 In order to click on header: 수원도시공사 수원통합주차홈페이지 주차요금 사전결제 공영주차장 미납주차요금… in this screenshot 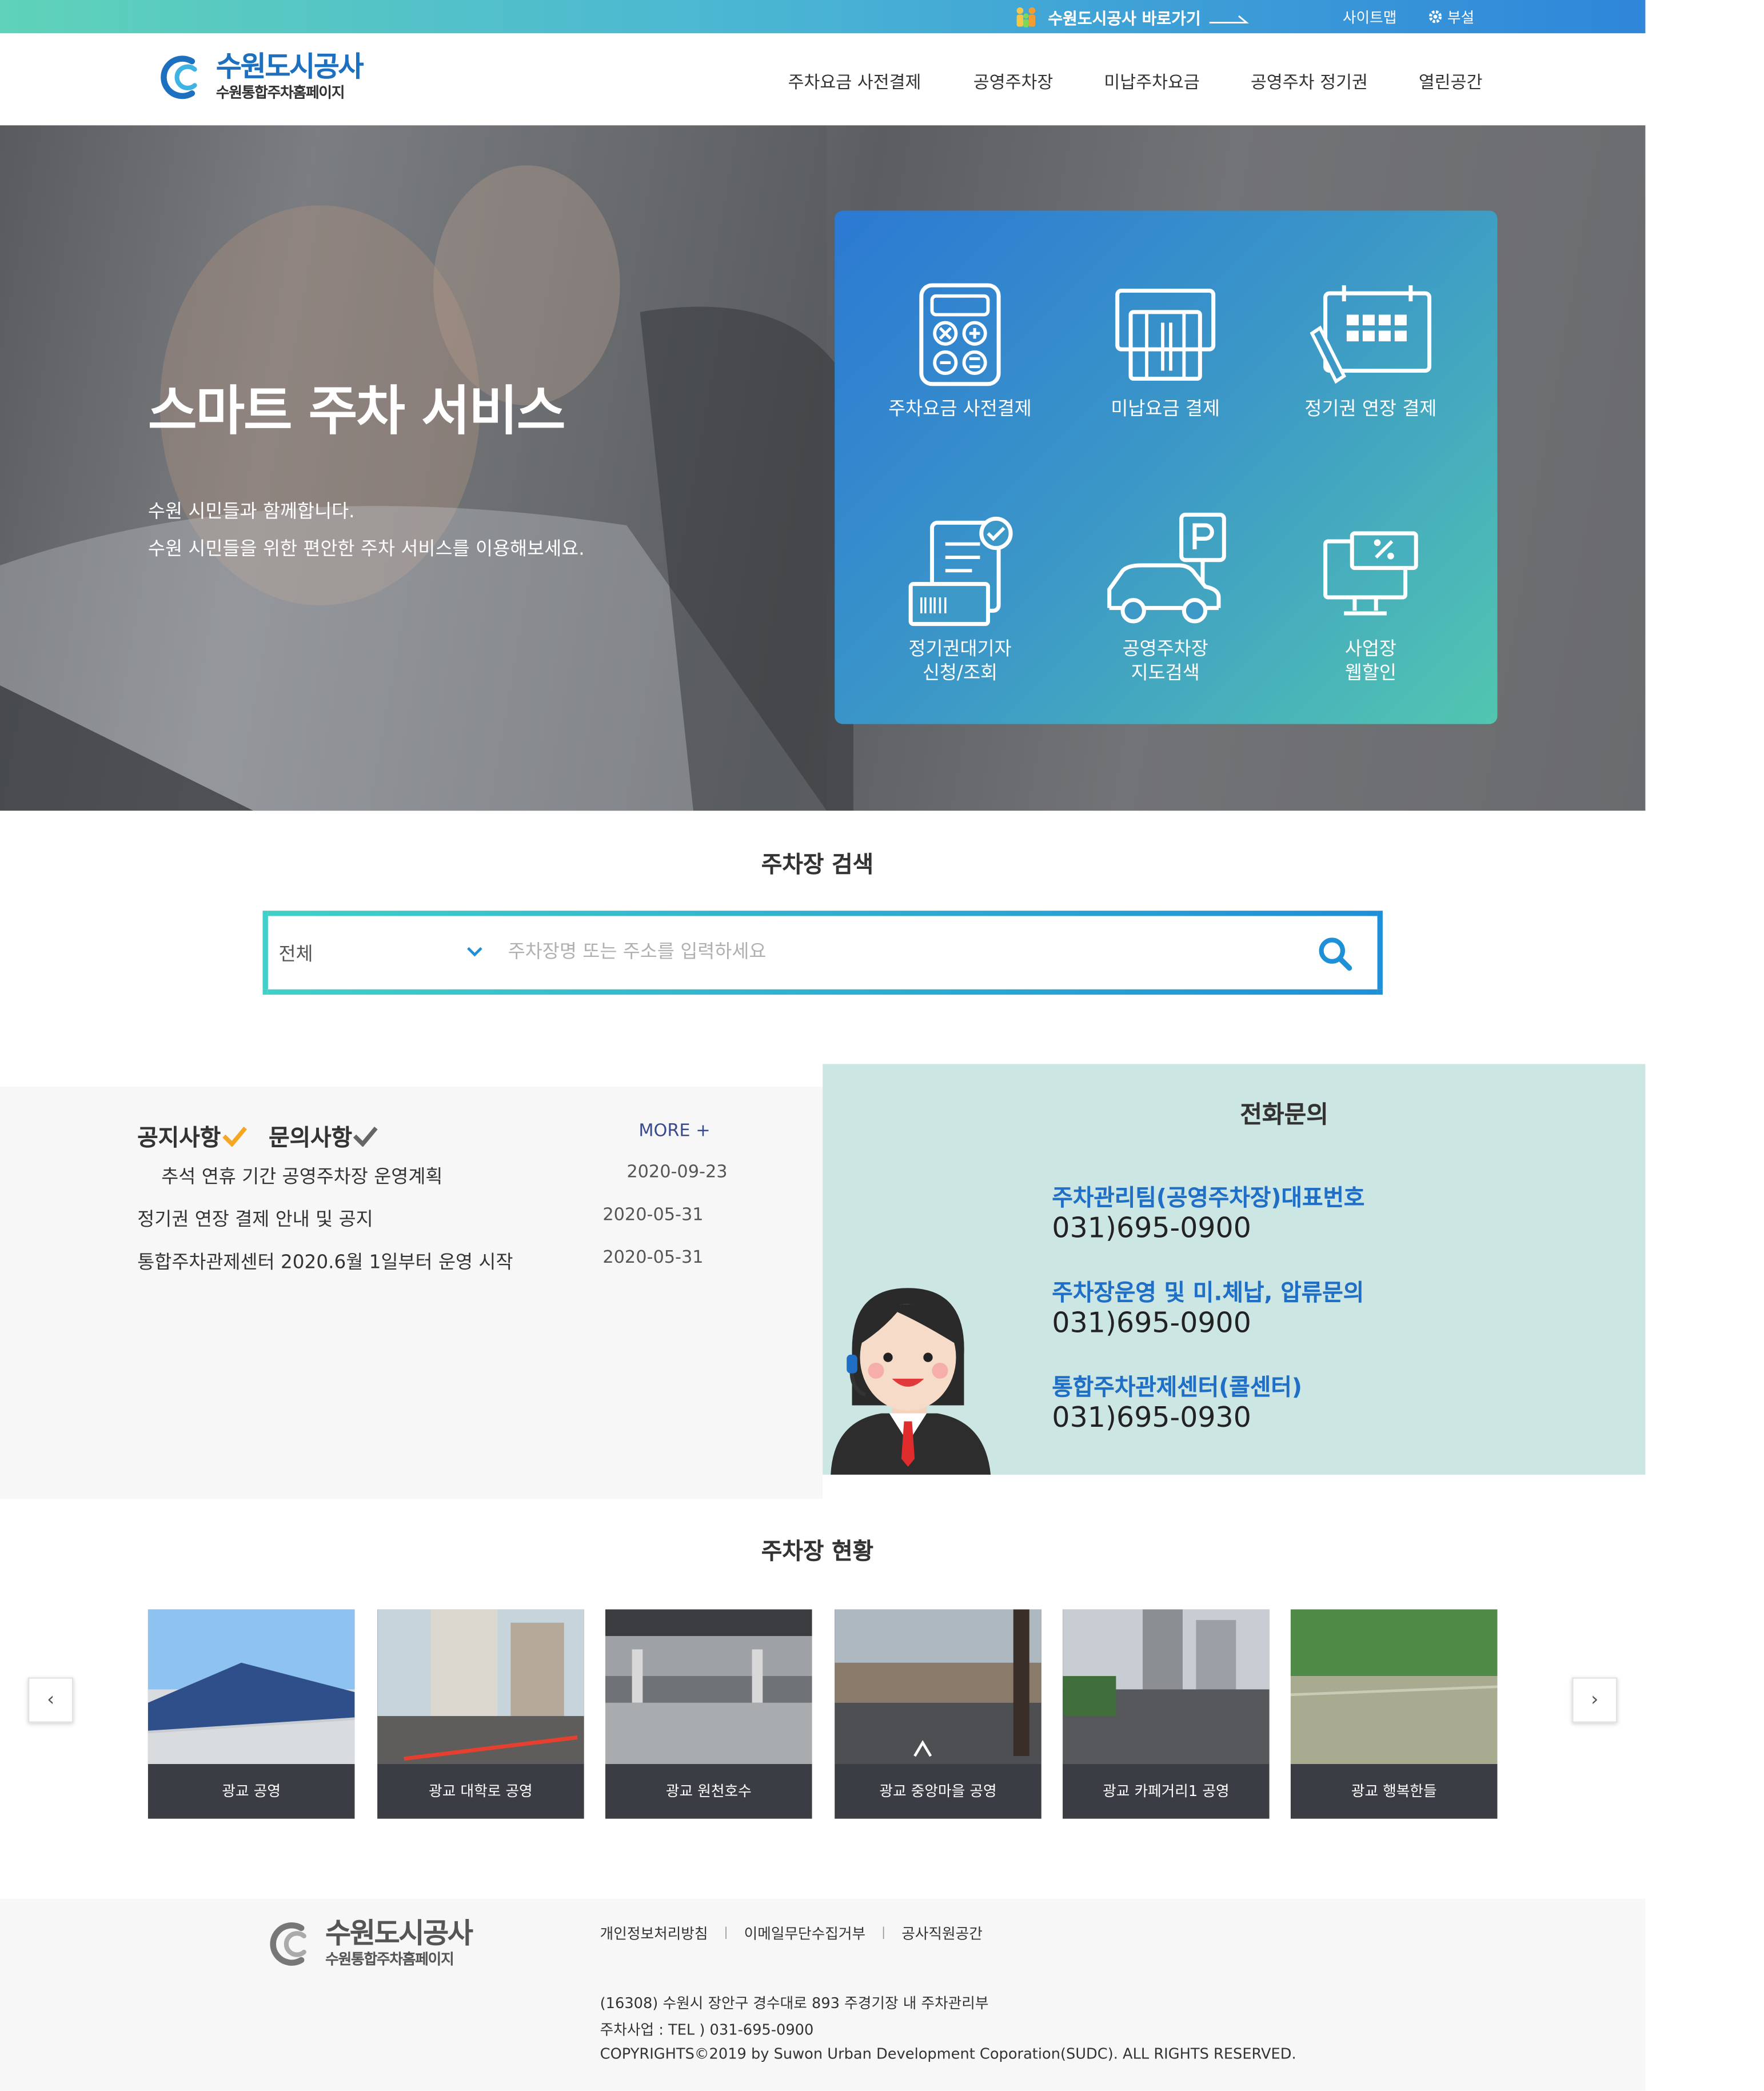, I will do `click(823, 80)`.